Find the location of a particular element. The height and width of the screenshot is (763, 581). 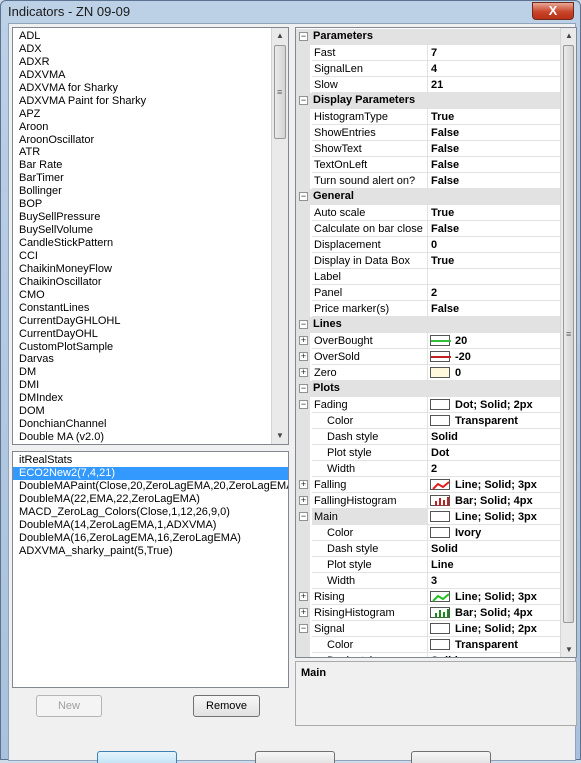

applied-indicator-item: MACD_ZeroLag_Colors(Close,1,12,26,9,0) is located at coordinates (150, 512).